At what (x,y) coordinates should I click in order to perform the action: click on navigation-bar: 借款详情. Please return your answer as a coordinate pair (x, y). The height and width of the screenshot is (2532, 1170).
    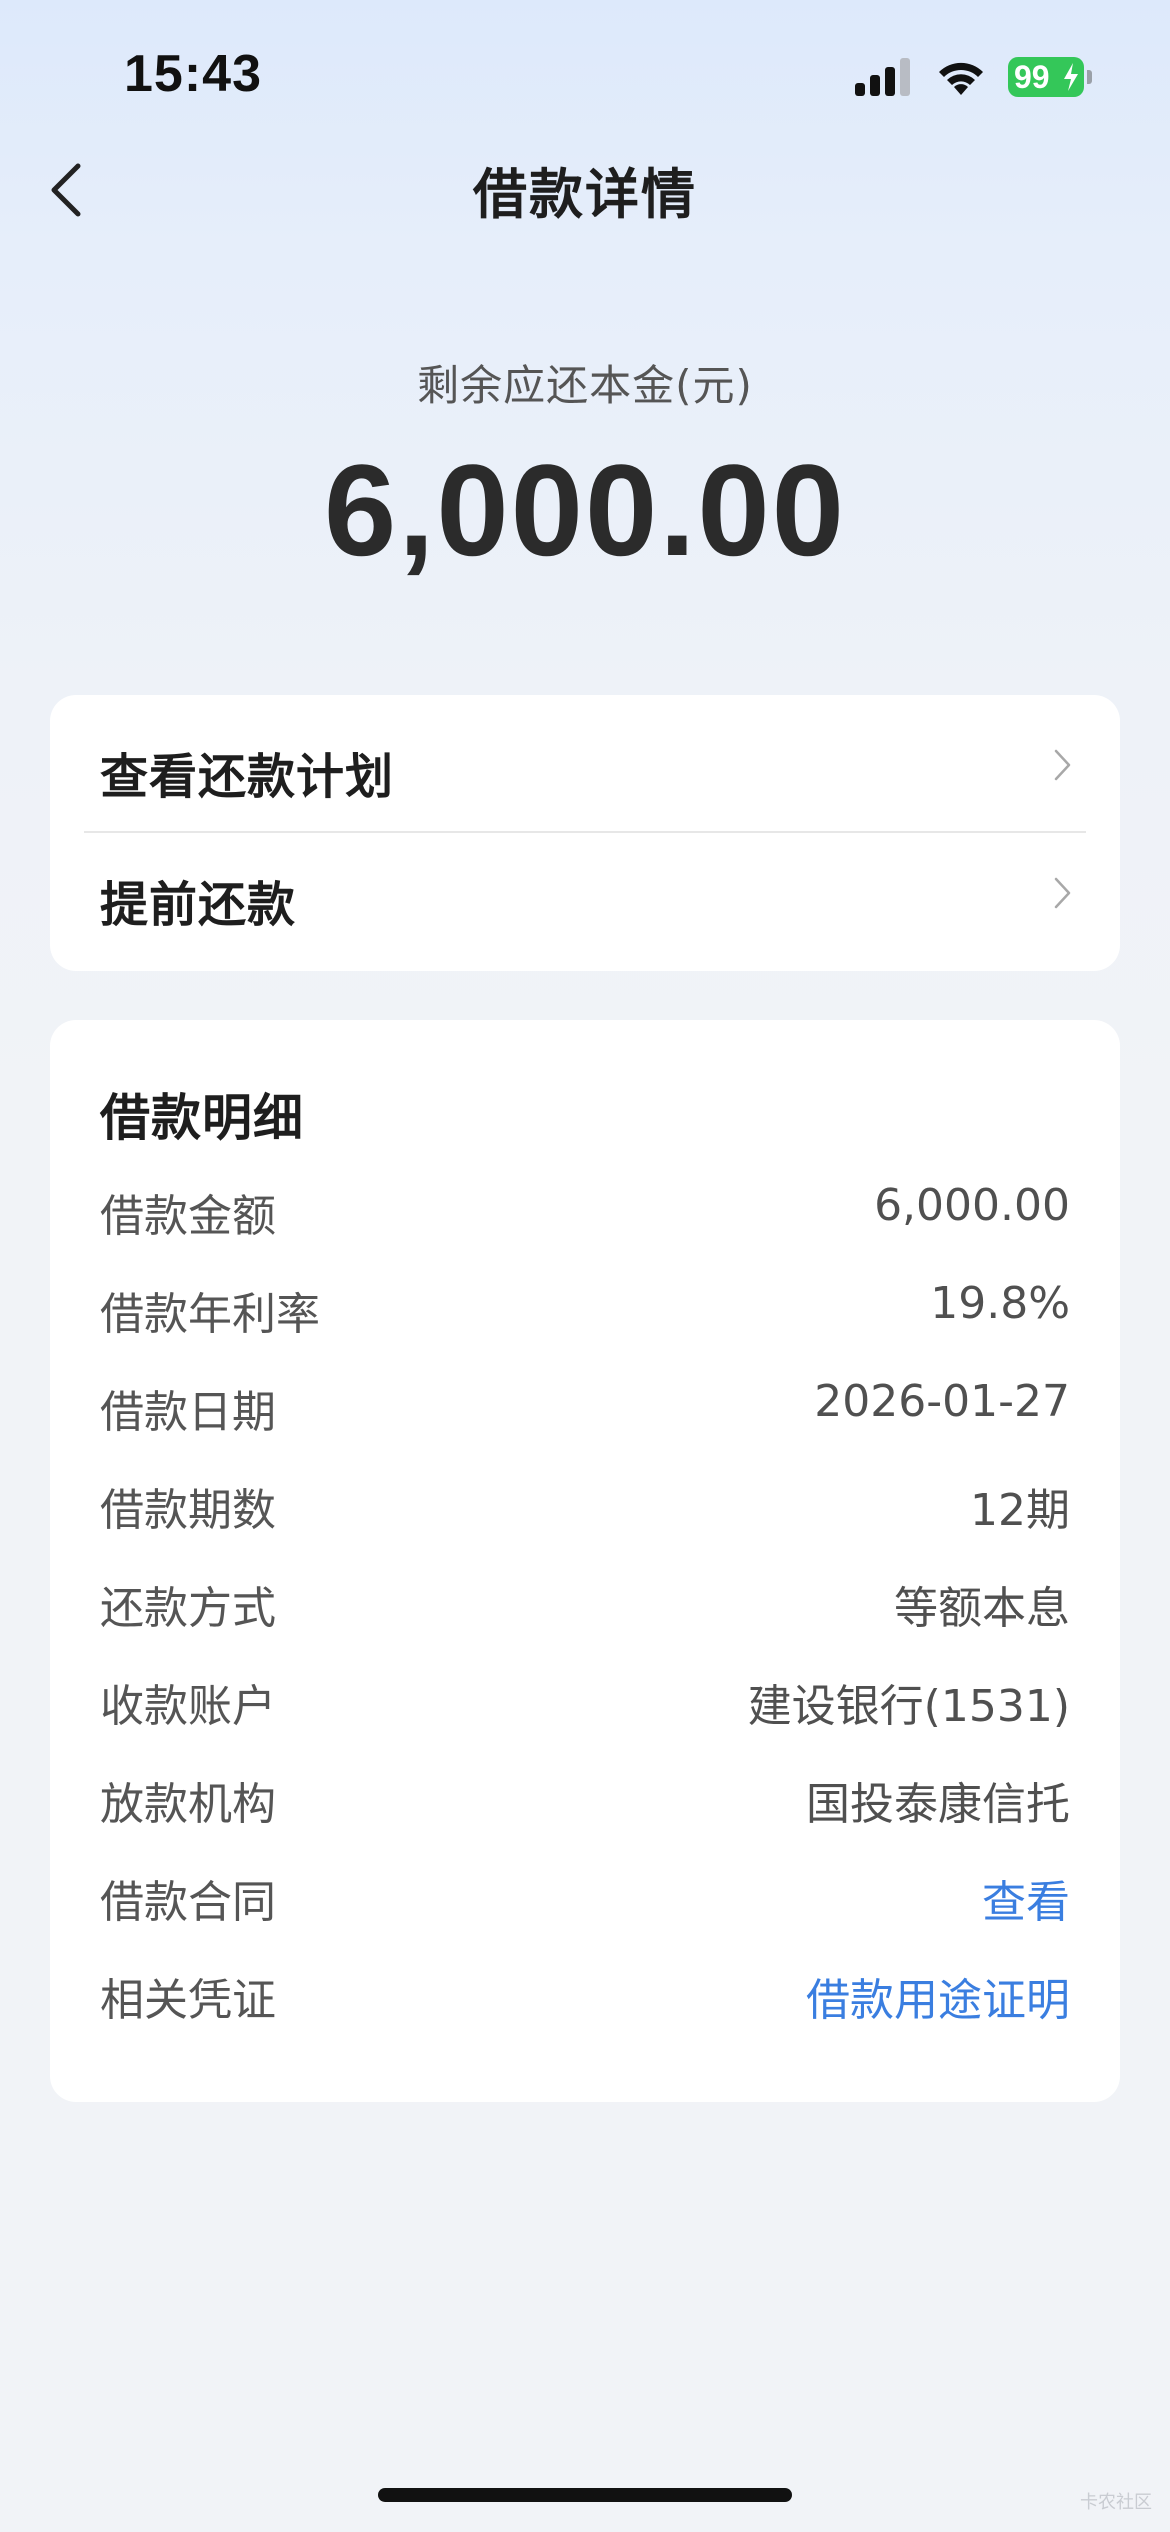
    Looking at the image, I should click on (585, 190).